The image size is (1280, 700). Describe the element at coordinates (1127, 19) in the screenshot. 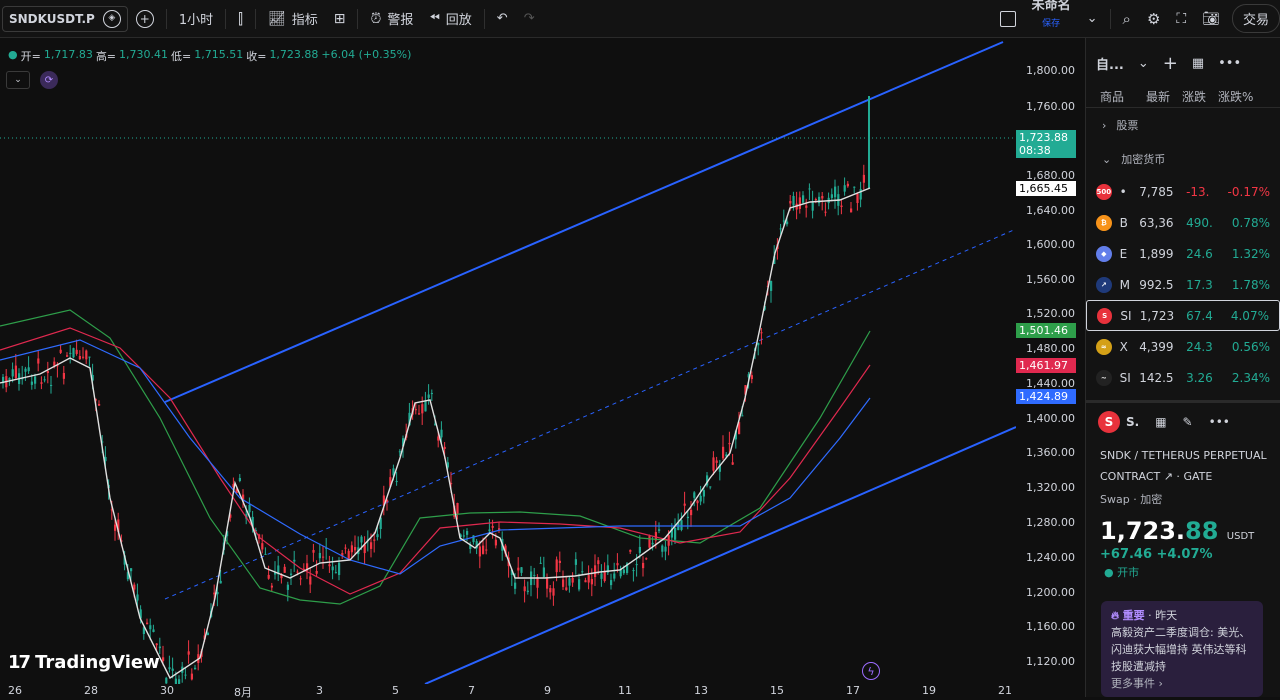

I see `quick-search-button: ⌕` at that location.